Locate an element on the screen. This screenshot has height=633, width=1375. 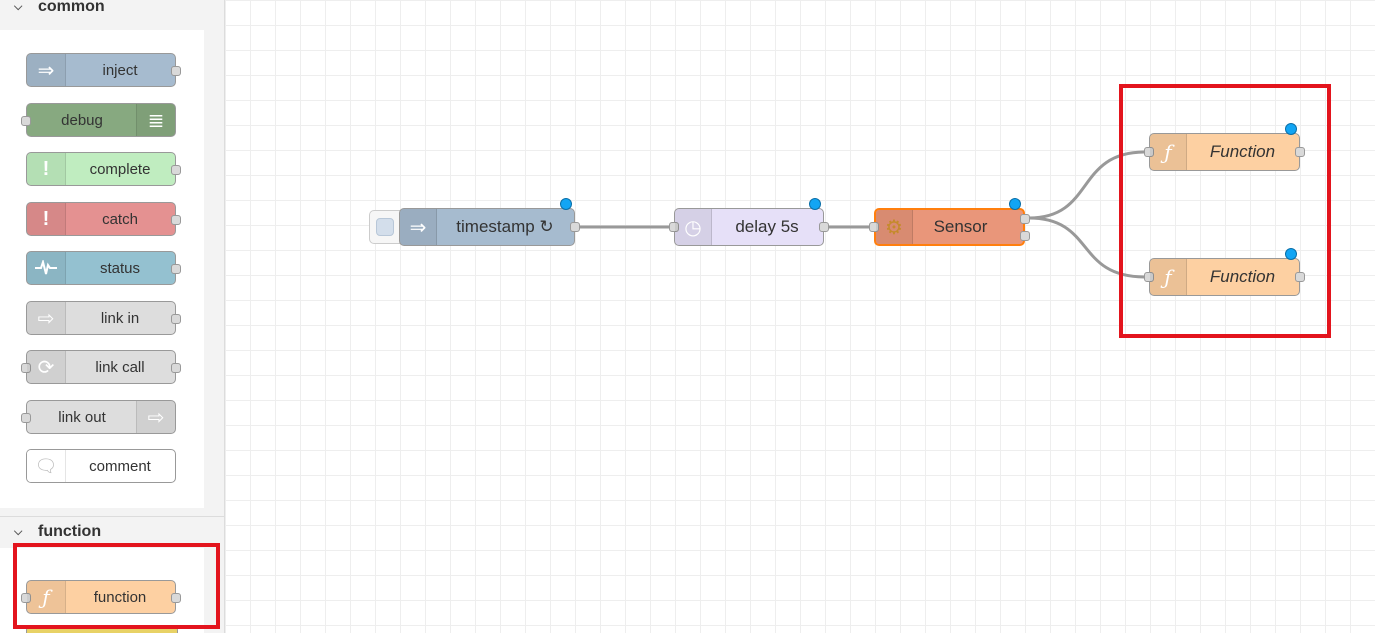
node-label: timestamp ↻ is located at coordinates (505, 226).